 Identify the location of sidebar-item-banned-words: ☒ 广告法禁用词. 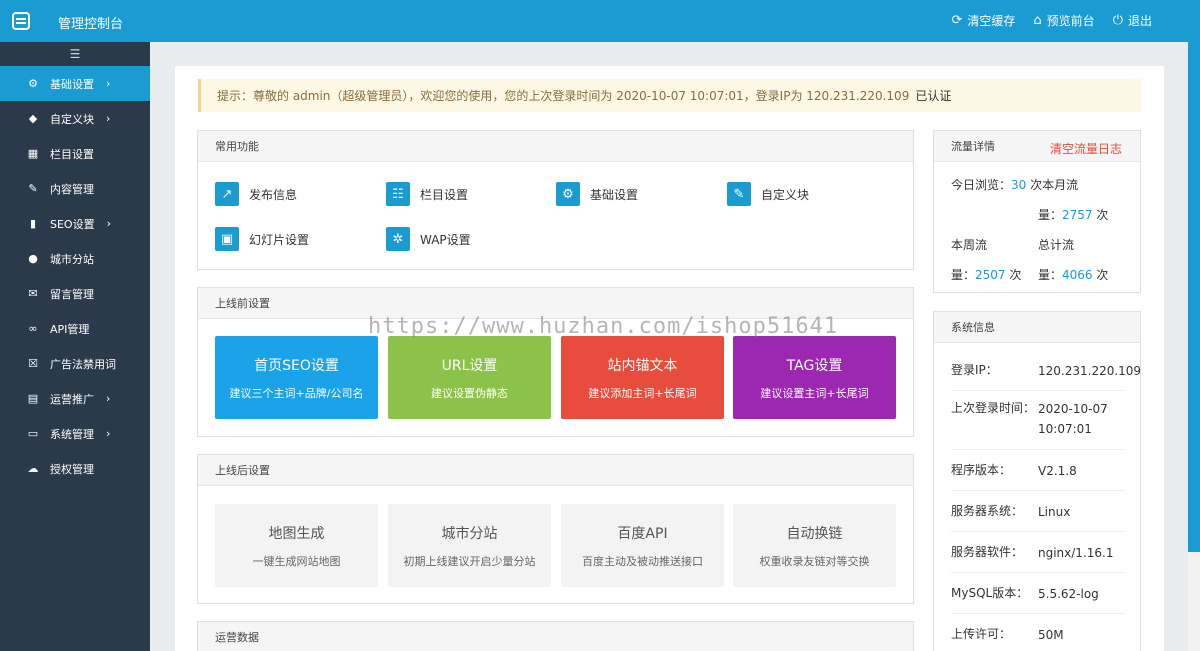
(75, 363).